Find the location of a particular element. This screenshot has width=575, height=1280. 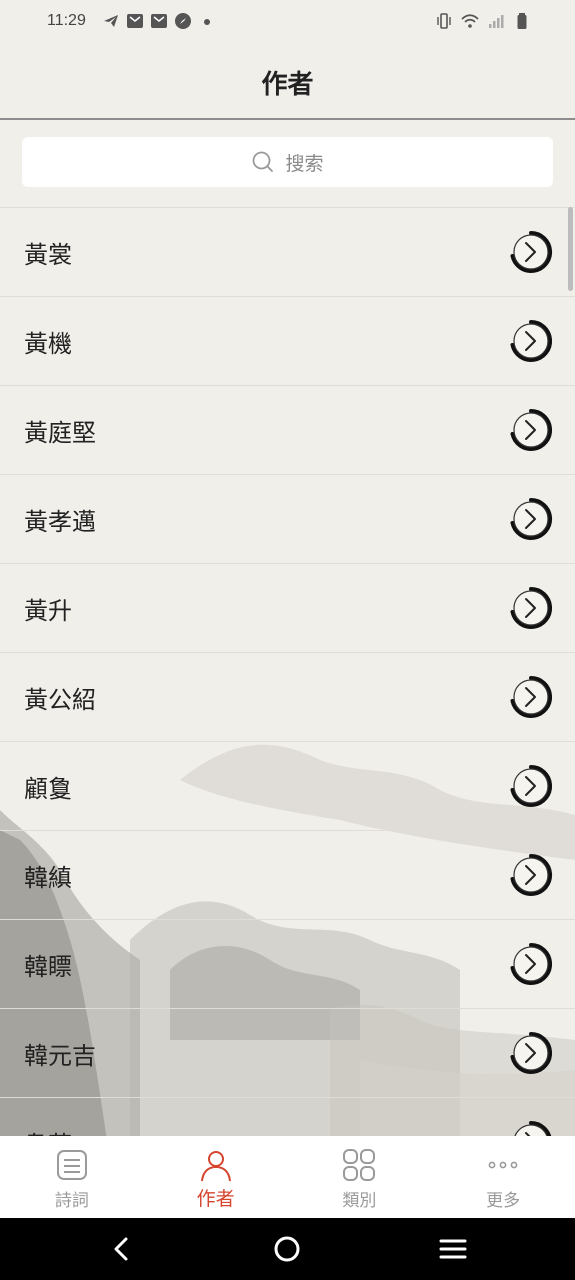

signal-icon is located at coordinates (496, 21).